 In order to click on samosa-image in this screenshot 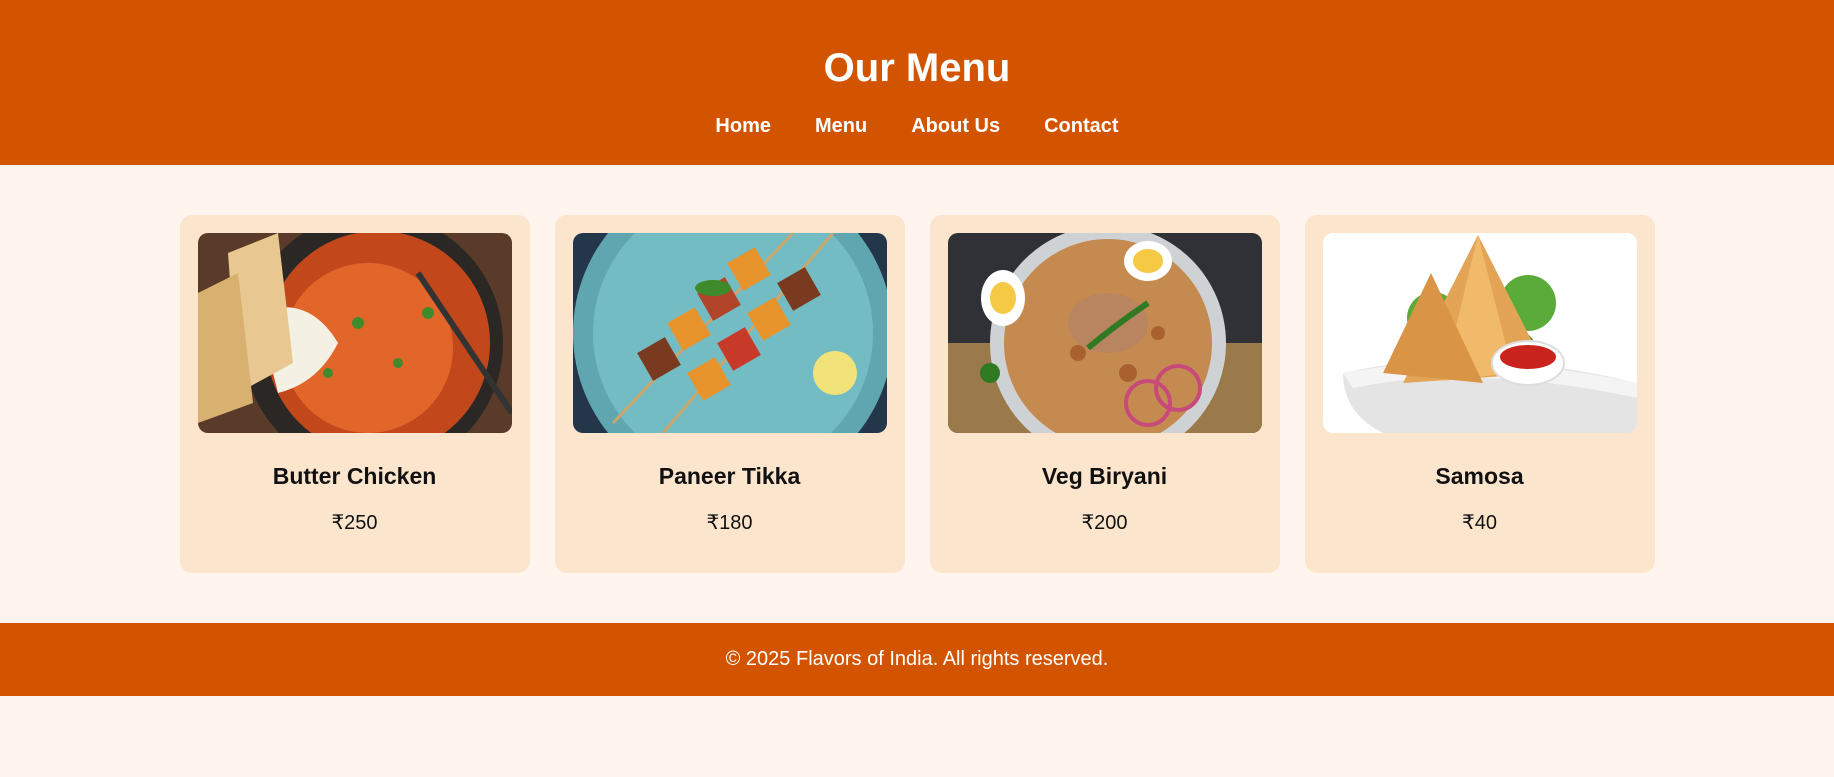, I will do `click(1479, 333)`.